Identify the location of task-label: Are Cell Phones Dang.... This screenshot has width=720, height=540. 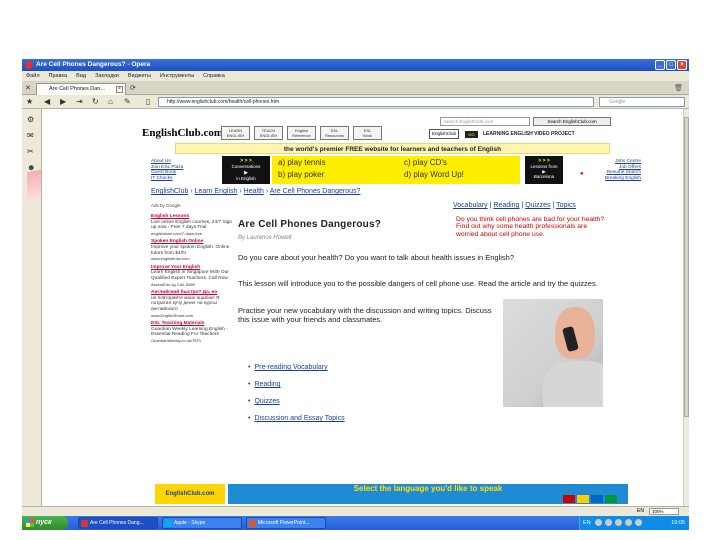
(117, 523).